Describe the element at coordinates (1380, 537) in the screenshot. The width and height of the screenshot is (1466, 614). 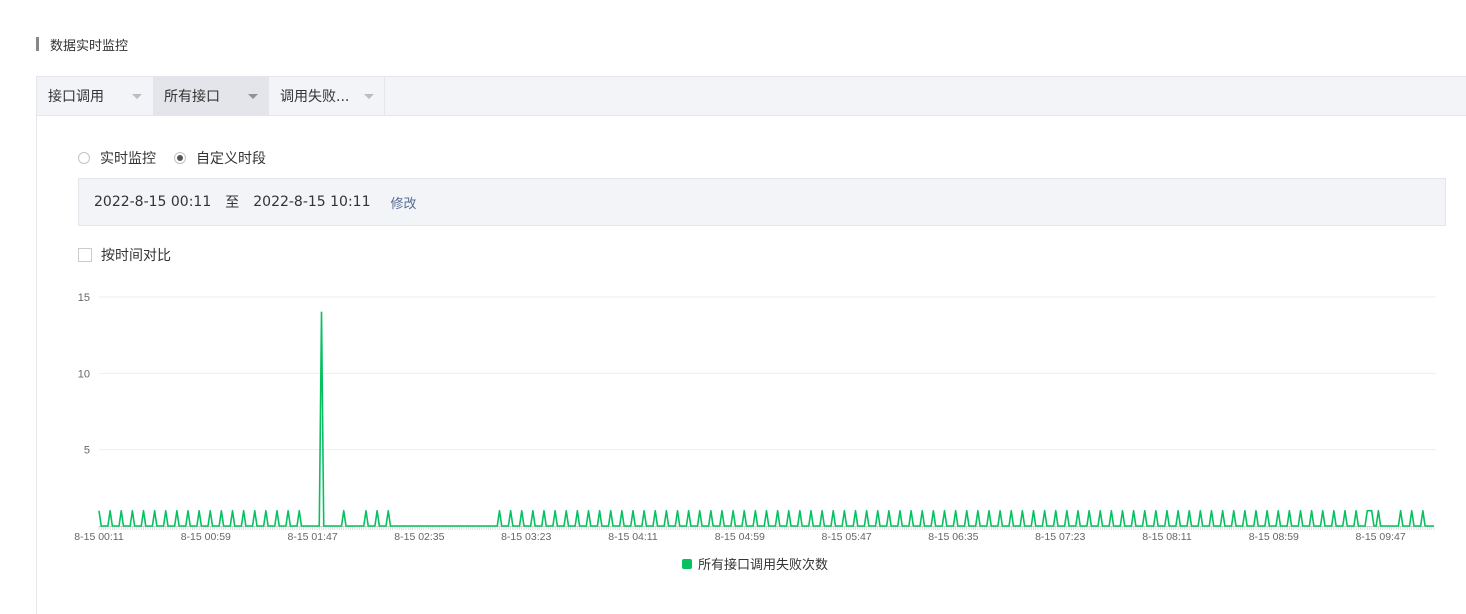
I see `x-tick-label: 8-15 09:47` at that location.